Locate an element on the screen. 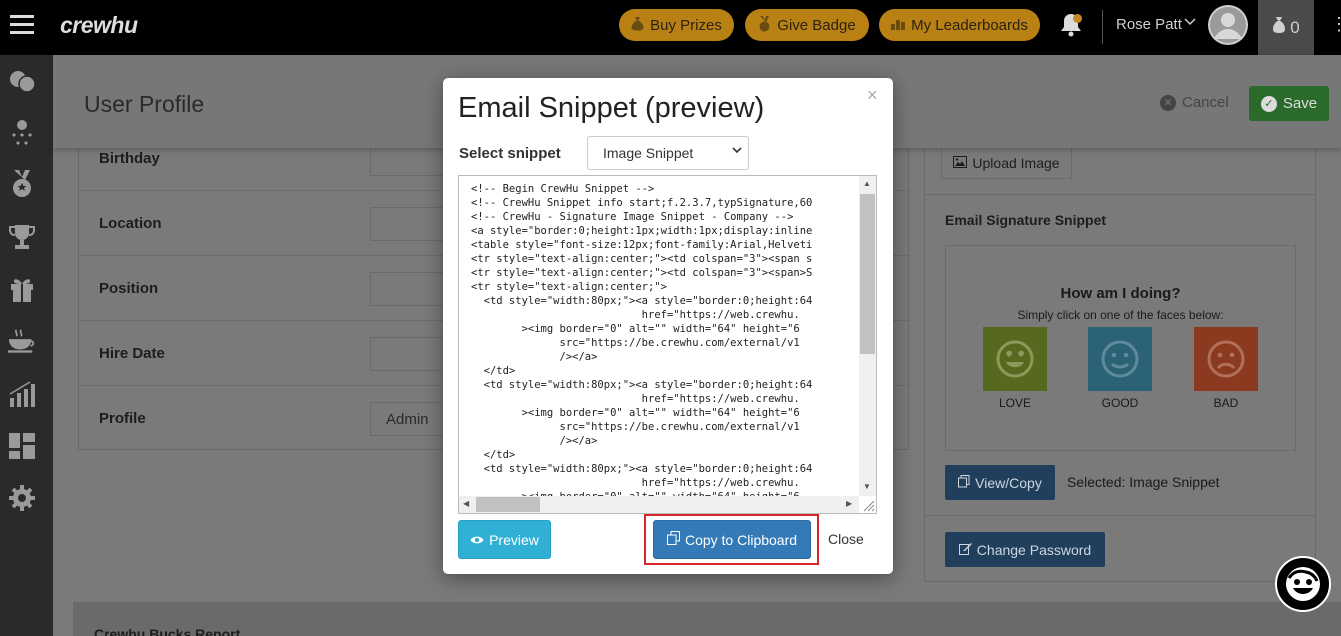 The width and height of the screenshot is (1341, 636). gift-icon is located at coordinates (22, 289).